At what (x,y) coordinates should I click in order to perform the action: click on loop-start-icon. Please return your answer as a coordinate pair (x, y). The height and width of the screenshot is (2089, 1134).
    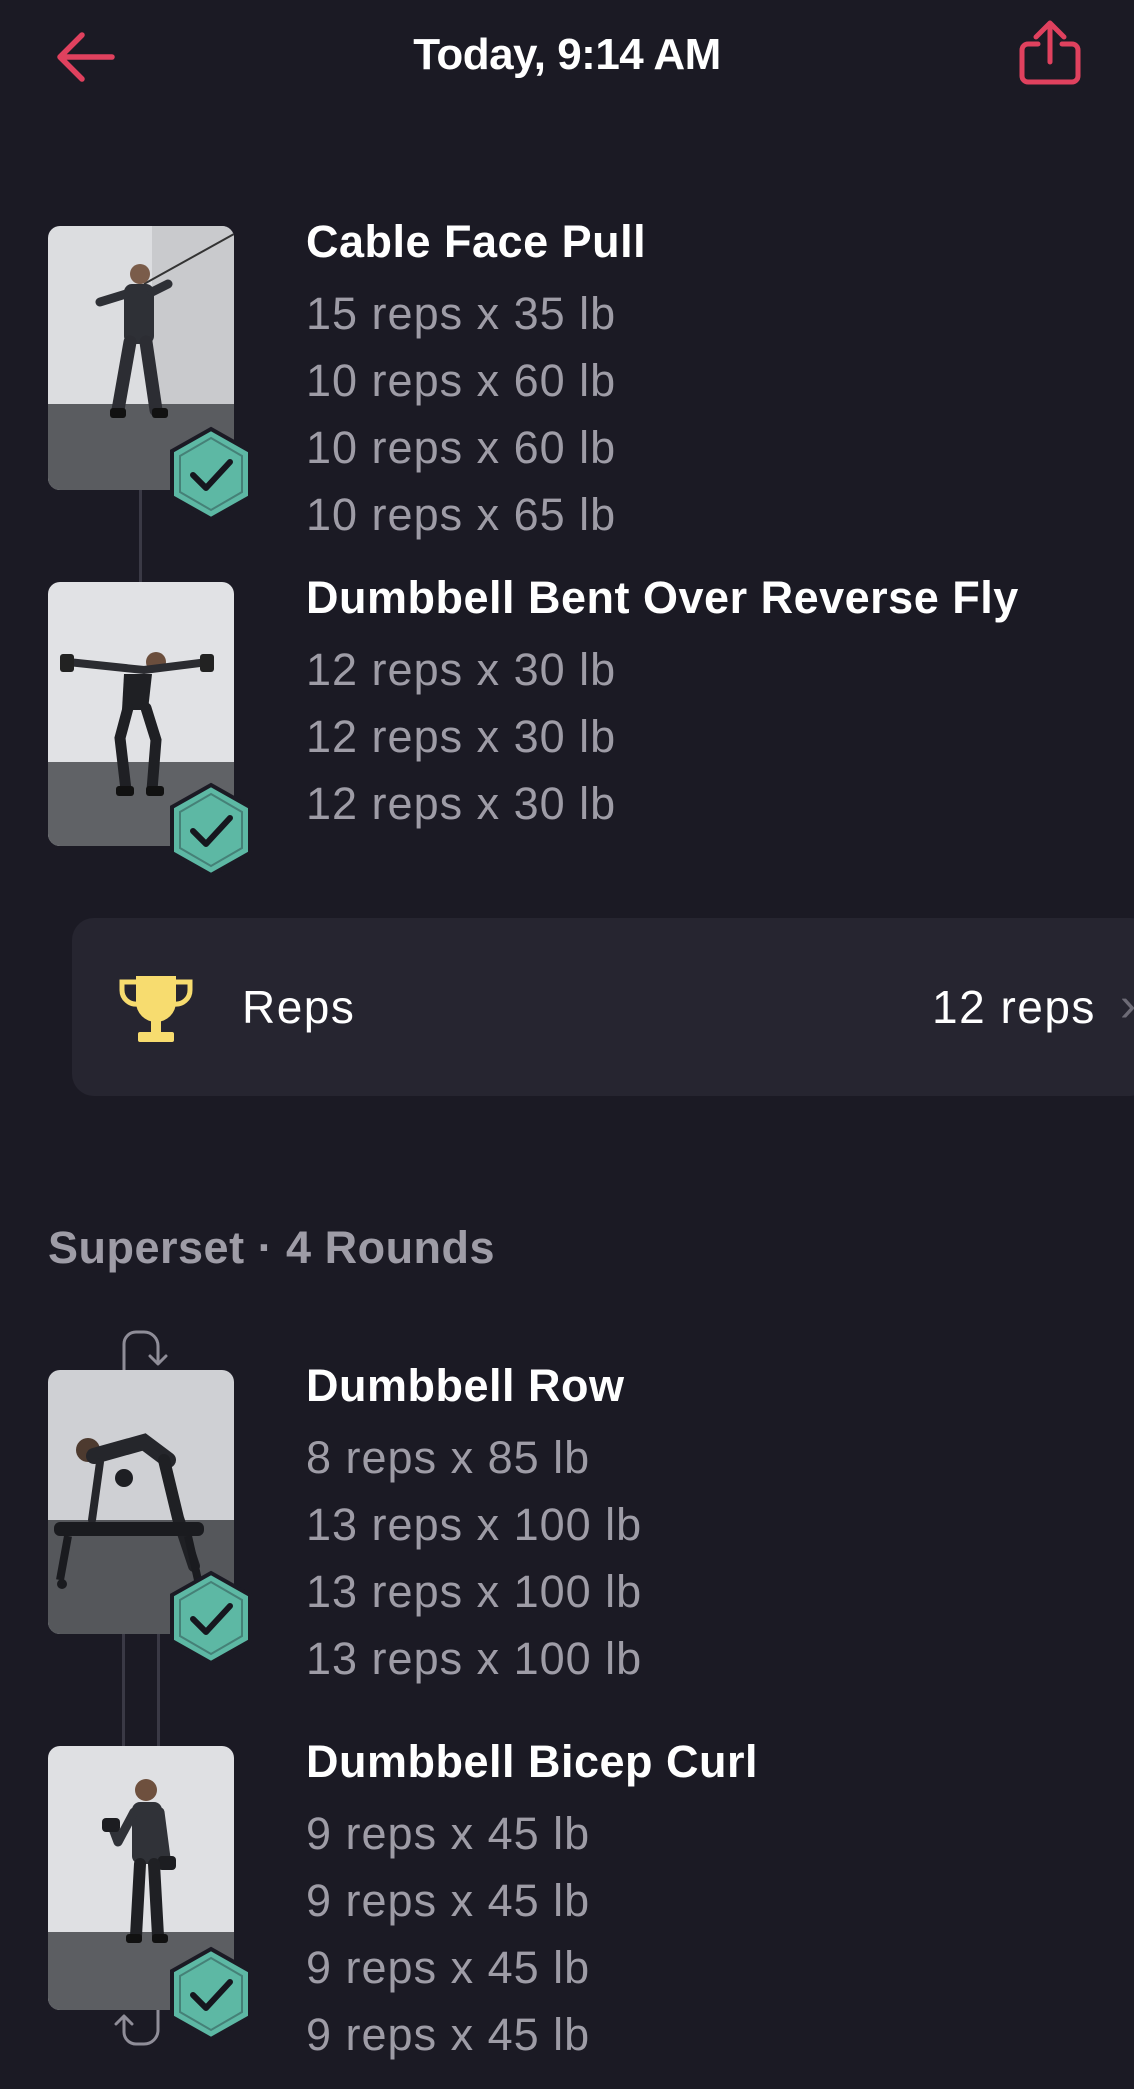
    Looking at the image, I should click on (145, 1352).